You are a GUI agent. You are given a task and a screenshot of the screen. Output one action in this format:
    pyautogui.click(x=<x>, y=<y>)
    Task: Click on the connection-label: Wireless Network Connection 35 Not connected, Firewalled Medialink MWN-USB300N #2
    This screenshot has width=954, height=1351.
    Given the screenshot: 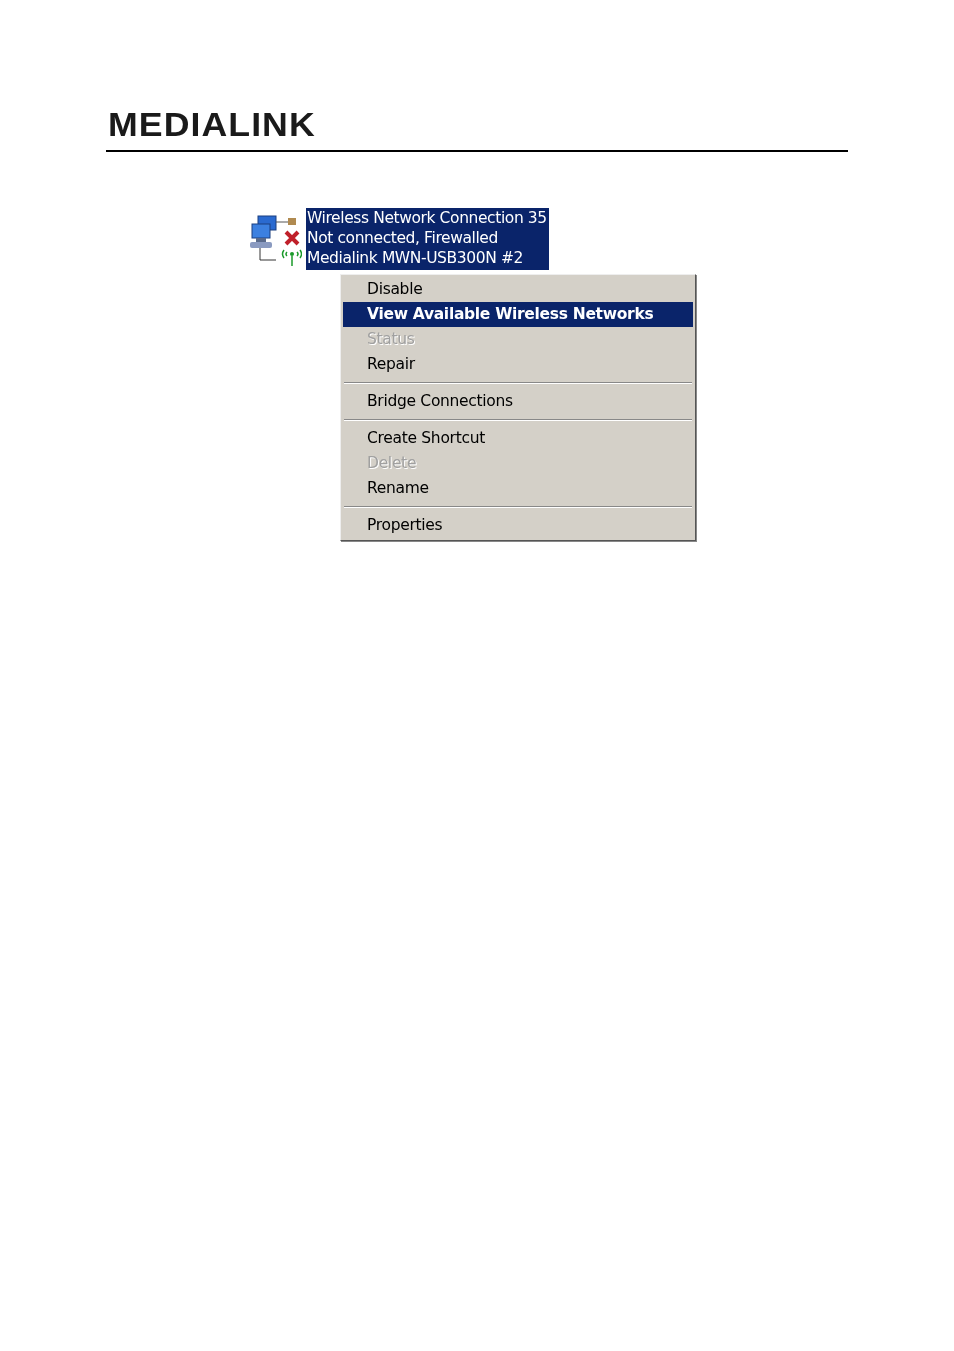 What is the action you would take?
    pyautogui.click(x=427, y=239)
    